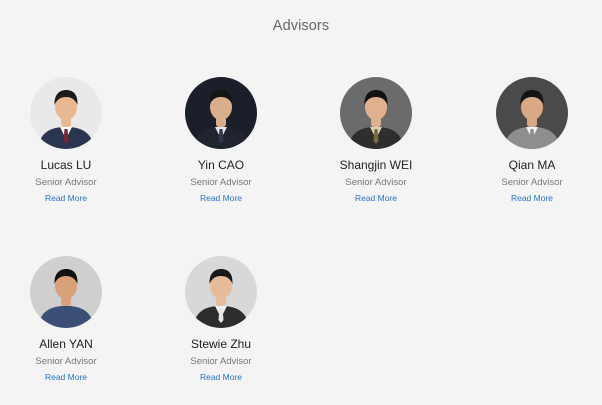 The width and height of the screenshot is (602, 405). What do you see at coordinates (376, 165) in the screenshot?
I see `advisor-name: Shangjin WEI` at bounding box center [376, 165].